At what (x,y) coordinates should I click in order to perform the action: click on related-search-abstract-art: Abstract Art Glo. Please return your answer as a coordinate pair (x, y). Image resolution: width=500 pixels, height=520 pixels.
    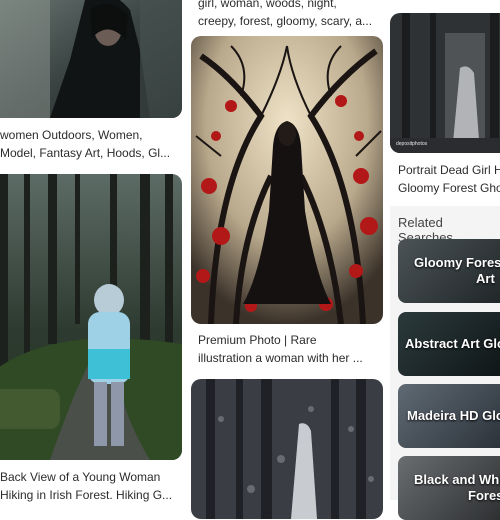
    Looking at the image, I should click on (449, 344).